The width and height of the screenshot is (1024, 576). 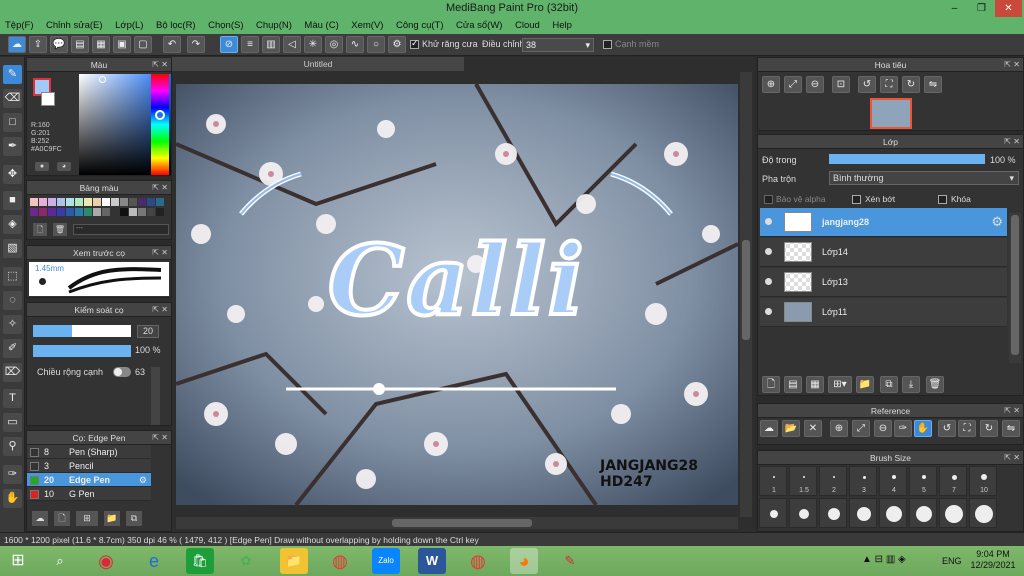 I want to click on menu-filter: Bộ lọc(R), so click(x=176, y=25).